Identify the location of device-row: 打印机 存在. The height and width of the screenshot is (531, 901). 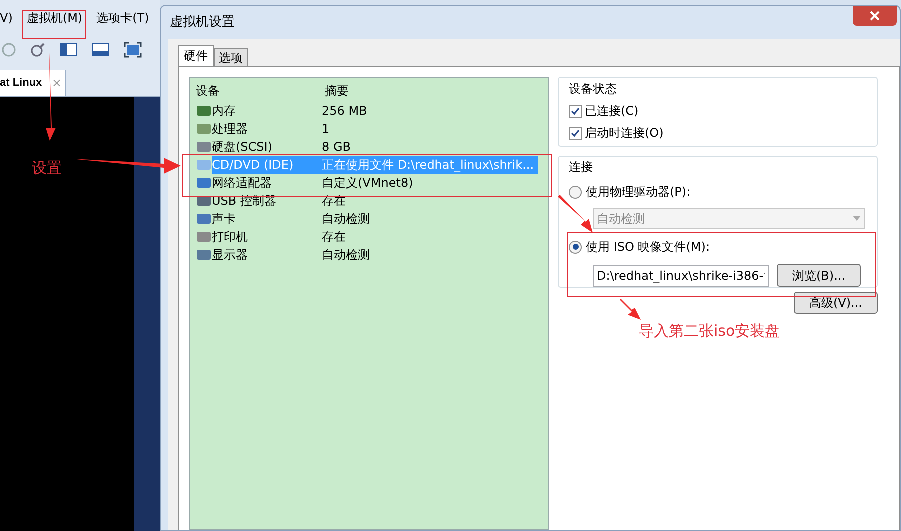
(369, 237).